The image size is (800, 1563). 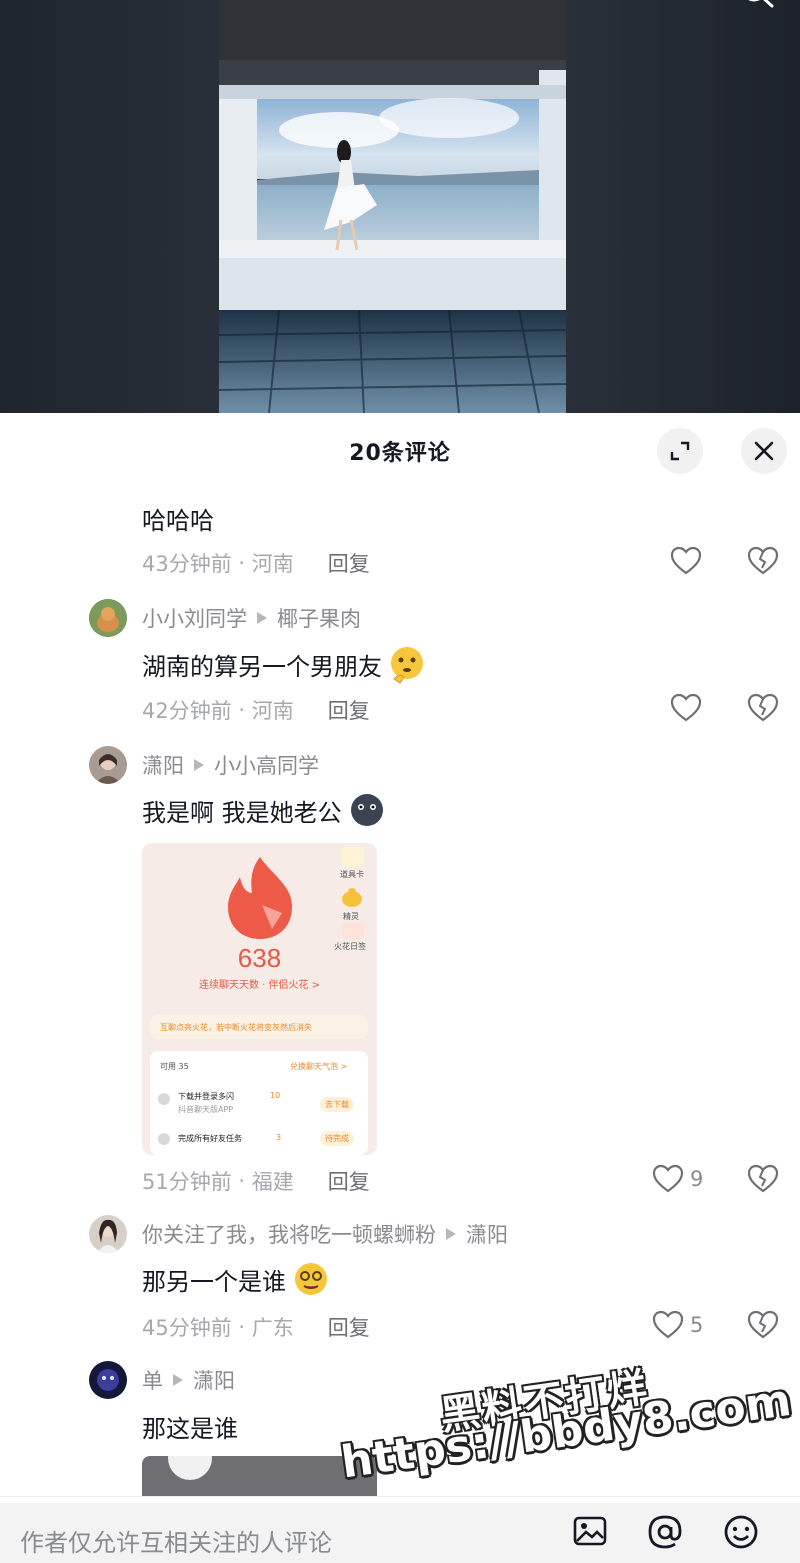 What do you see at coordinates (697, 1179) in the screenshot?
I see `like-count: 9` at bounding box center [697, 1179].